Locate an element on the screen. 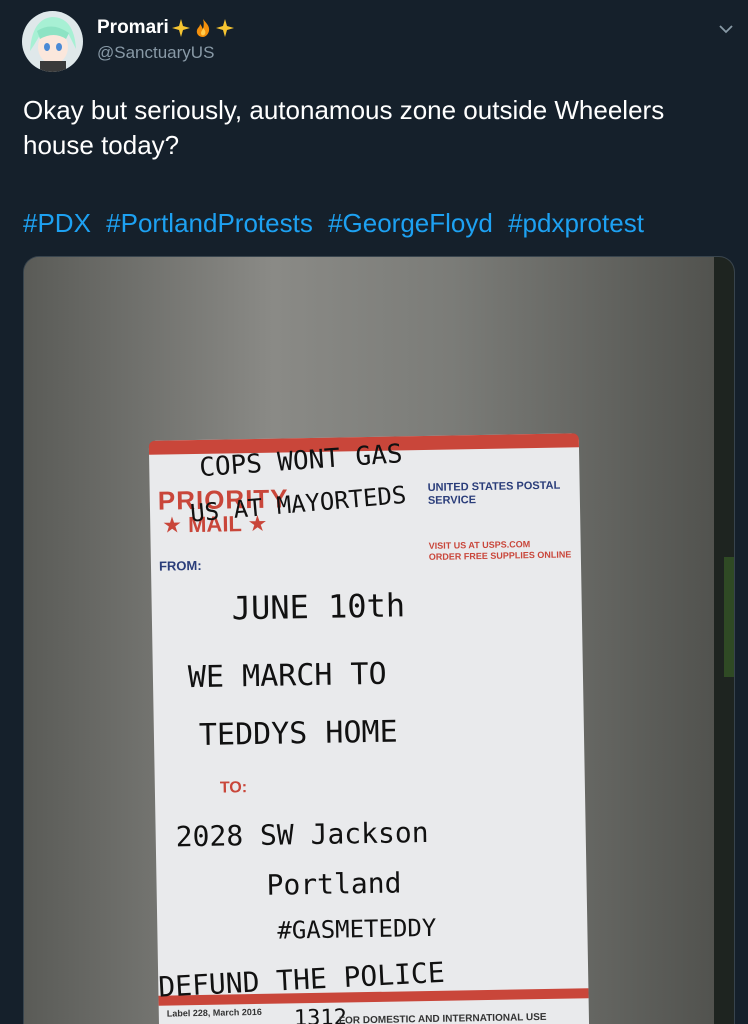 The height and width of the screenshot is (1024, 748). hashtag-link: #PDX is located at coordinates (57, 223).